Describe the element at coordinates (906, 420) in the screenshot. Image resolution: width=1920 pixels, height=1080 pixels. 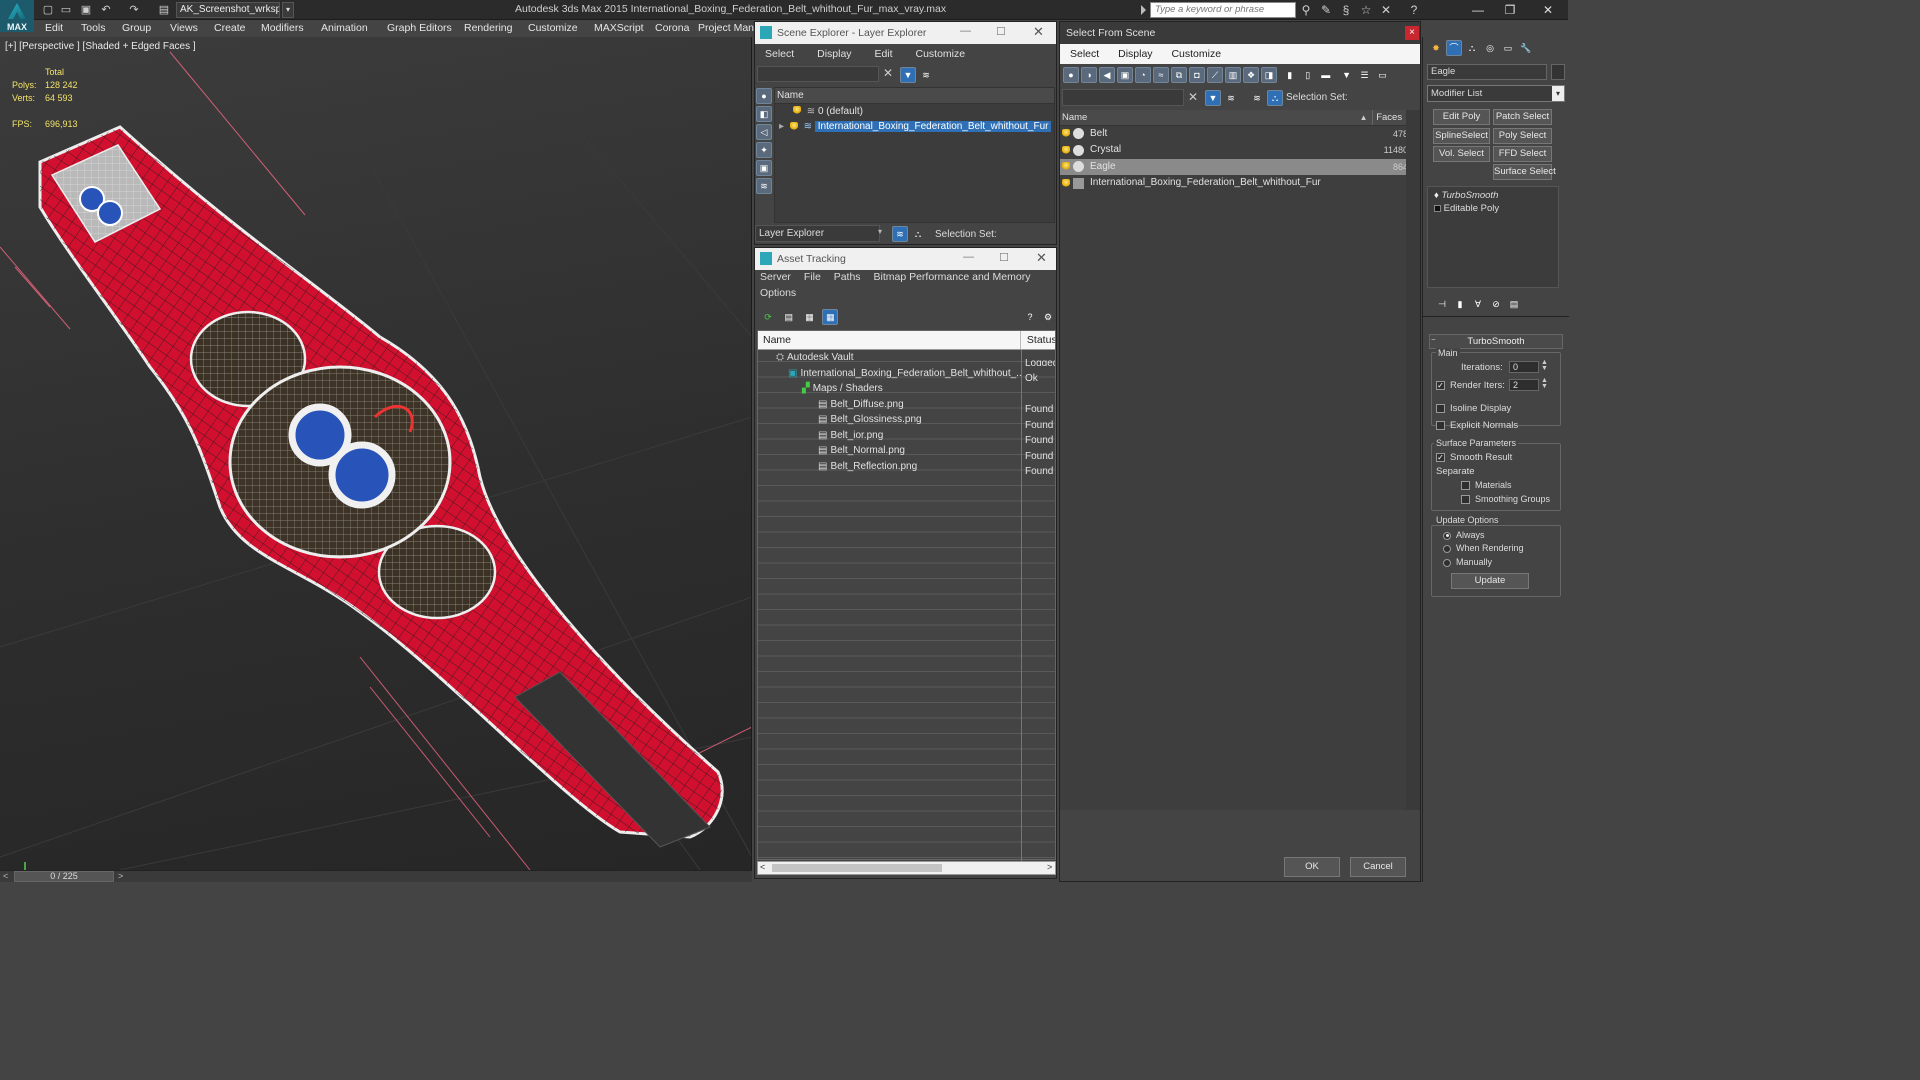
I see `at-table-row: ▤ Belt_Glossiness.png Found` at that location.